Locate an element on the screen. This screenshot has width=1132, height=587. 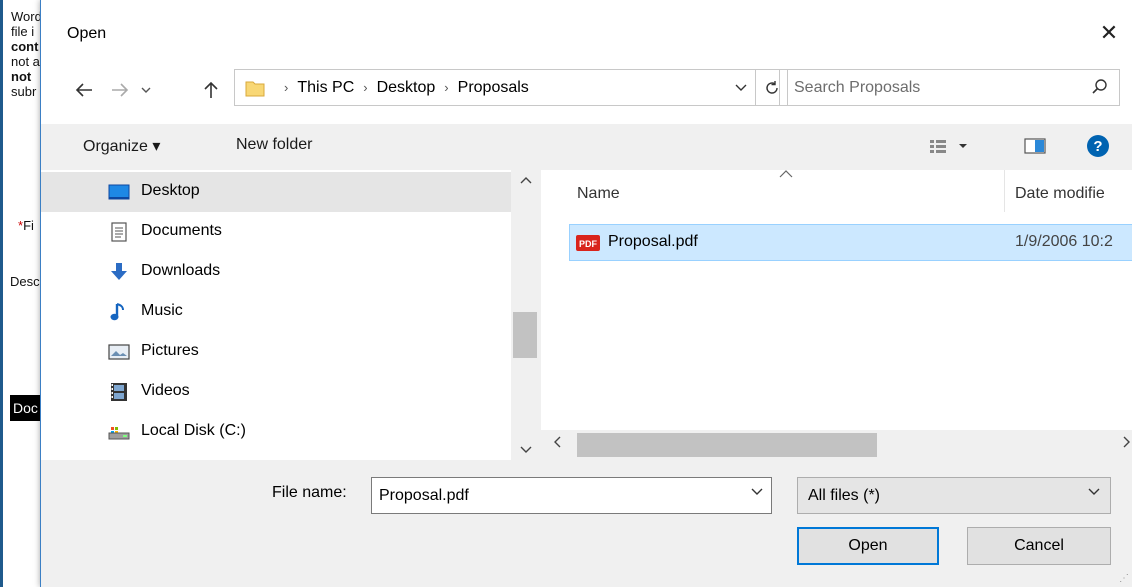
background-text-line: file i is located at coordinates (23, 31).